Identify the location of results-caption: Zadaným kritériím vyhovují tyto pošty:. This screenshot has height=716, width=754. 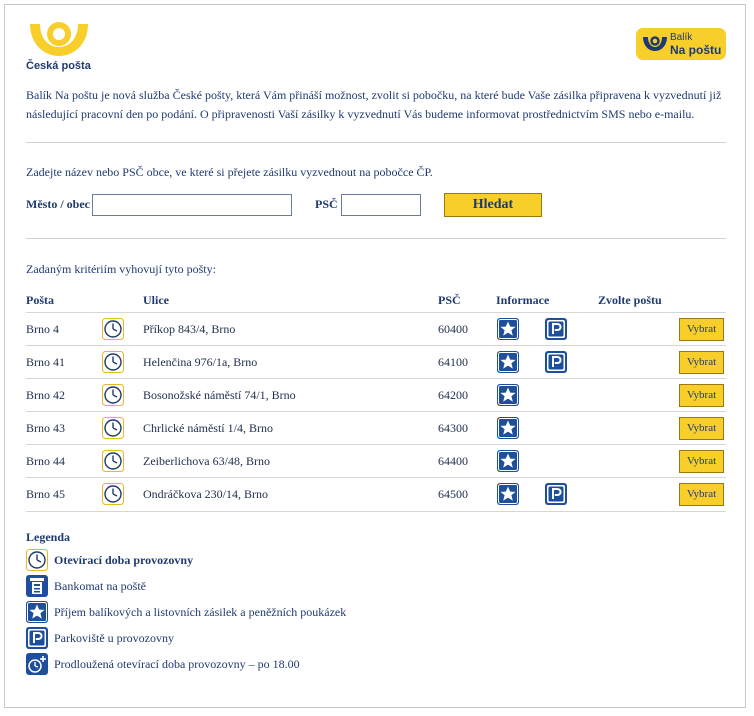
(121, 269).